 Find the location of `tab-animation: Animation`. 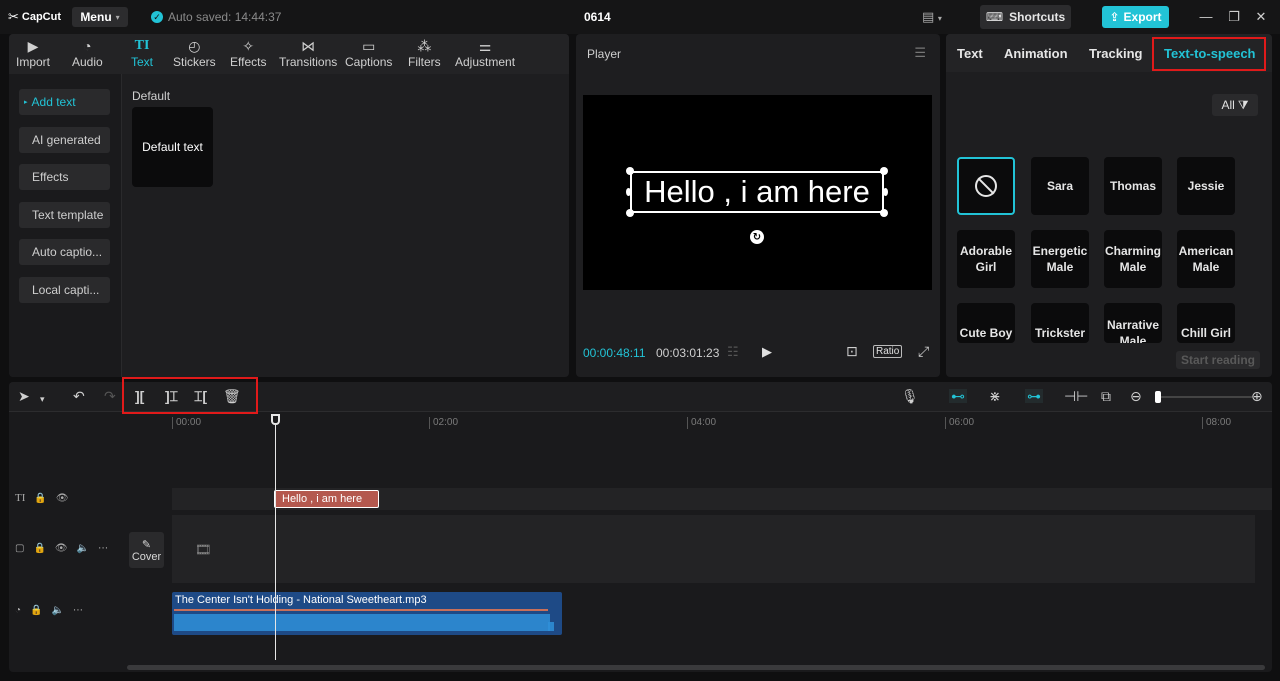

tab-animation: Animation is located at coordinates (1036, 53).